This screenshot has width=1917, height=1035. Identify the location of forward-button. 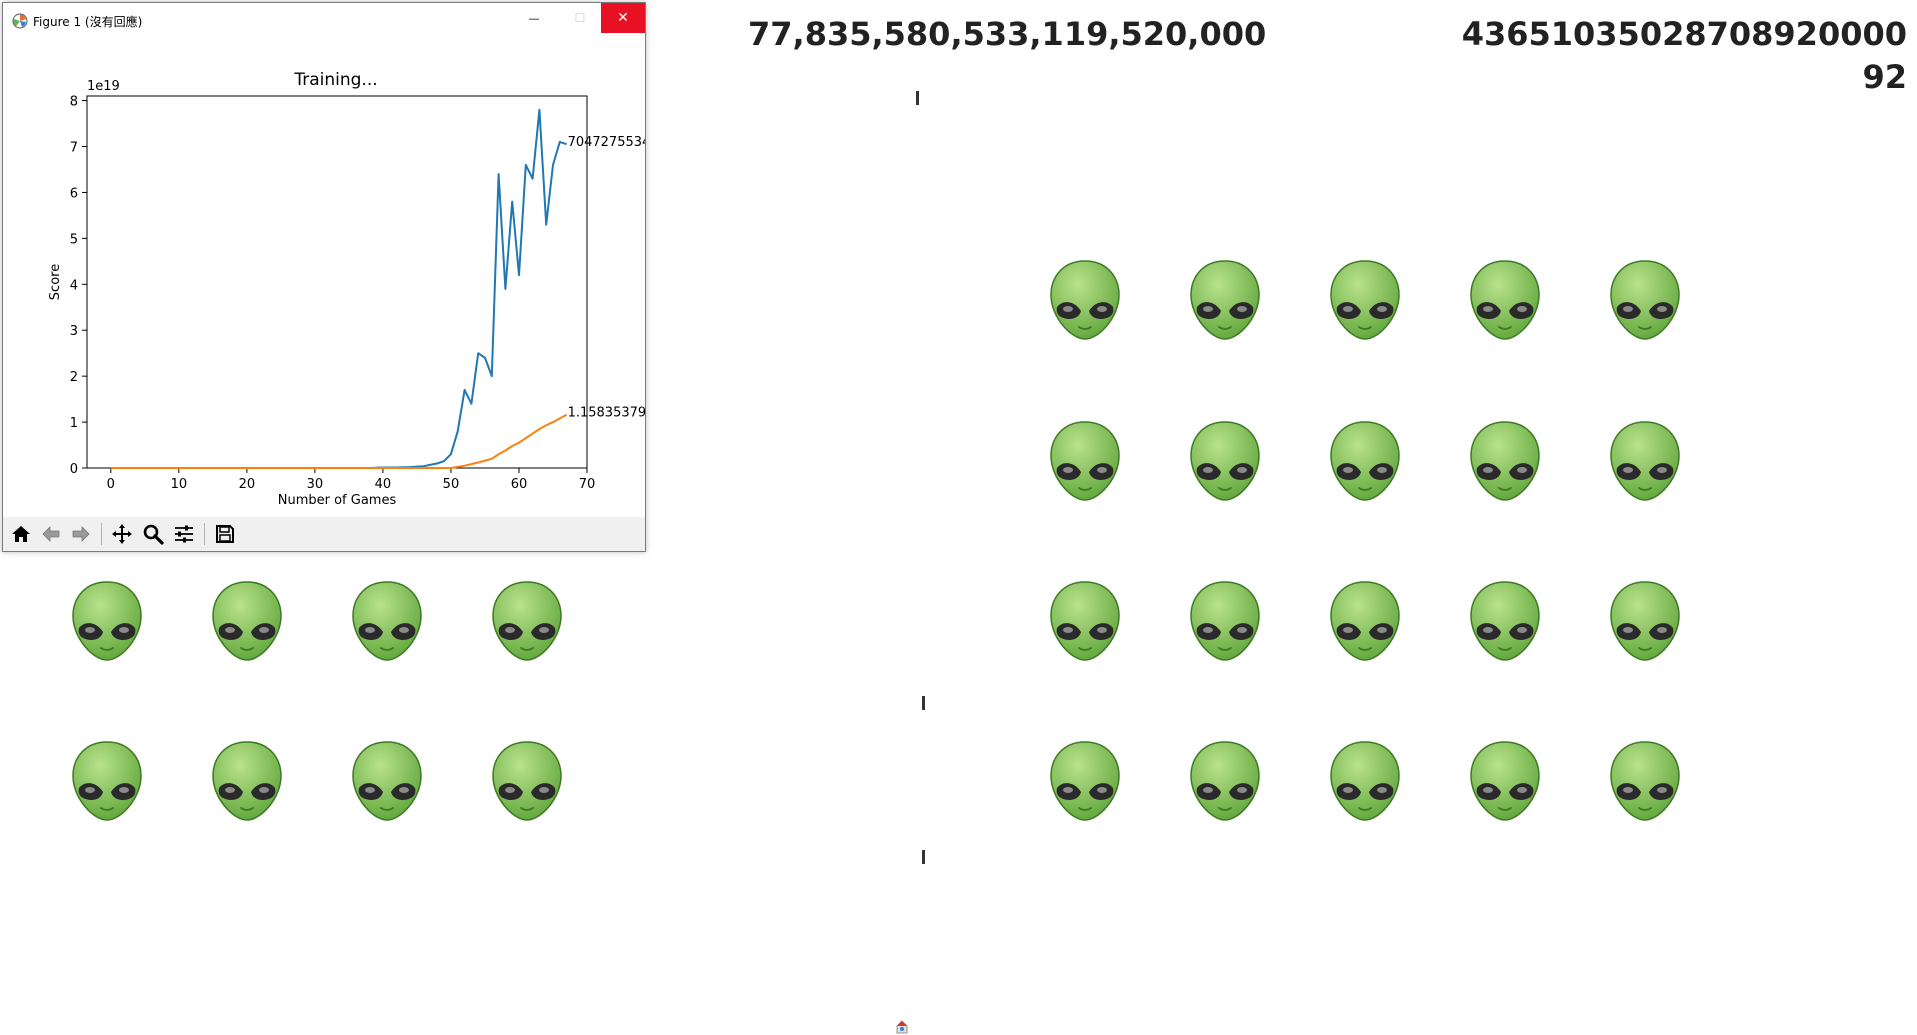
(81, 534).